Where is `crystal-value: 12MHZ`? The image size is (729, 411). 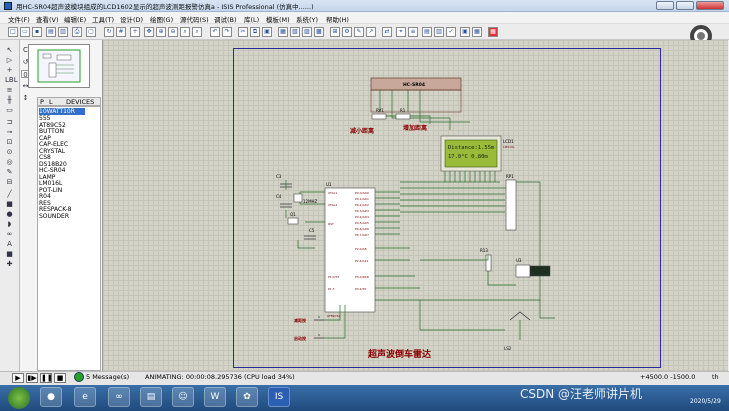
crystal-value: 12MHZ is located at coordinates (310, 201).